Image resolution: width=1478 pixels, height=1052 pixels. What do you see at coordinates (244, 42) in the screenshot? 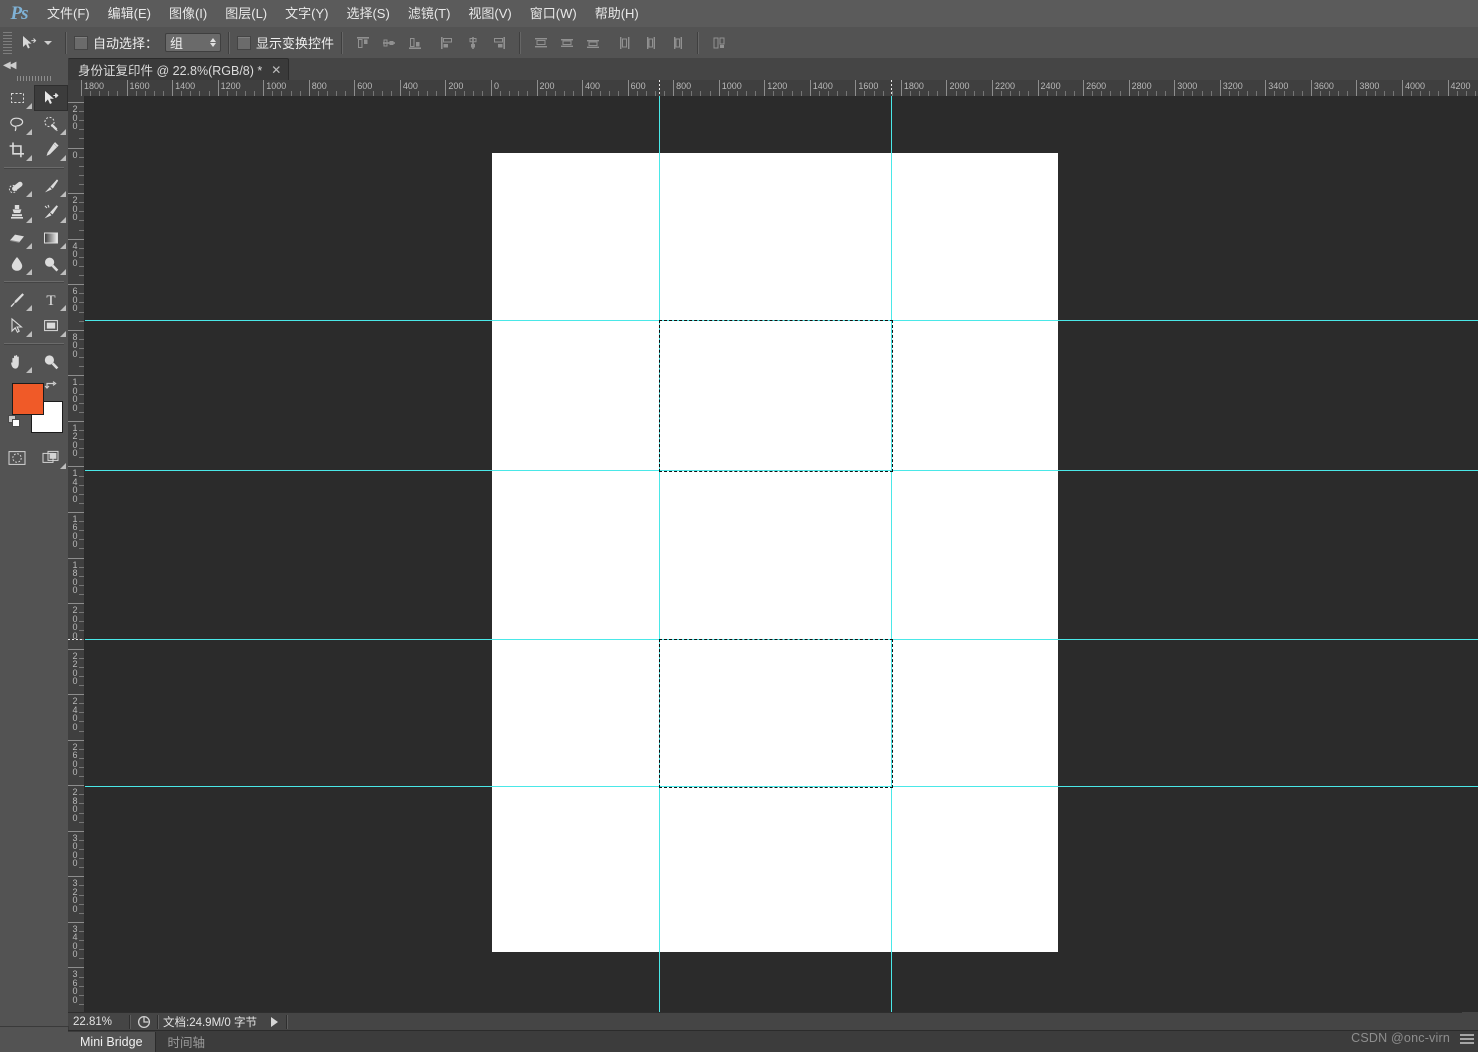
I see `show-transform-controls-checkbox` at bounding box center [244, 42].